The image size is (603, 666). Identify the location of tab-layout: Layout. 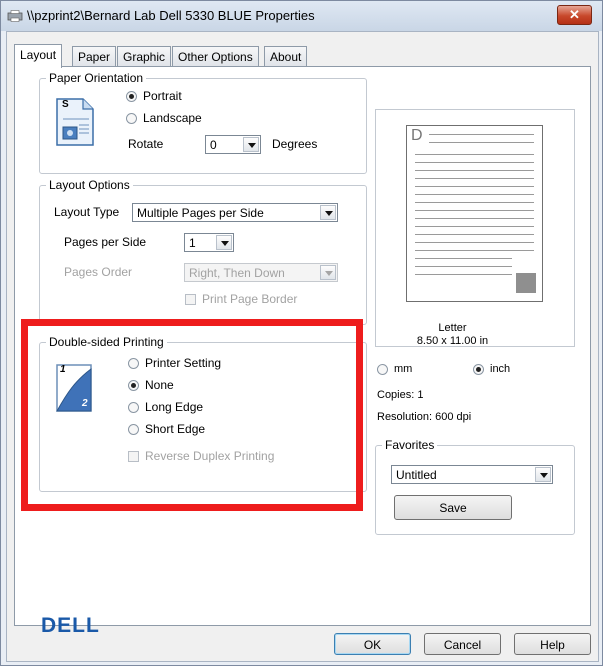
(38, 56).